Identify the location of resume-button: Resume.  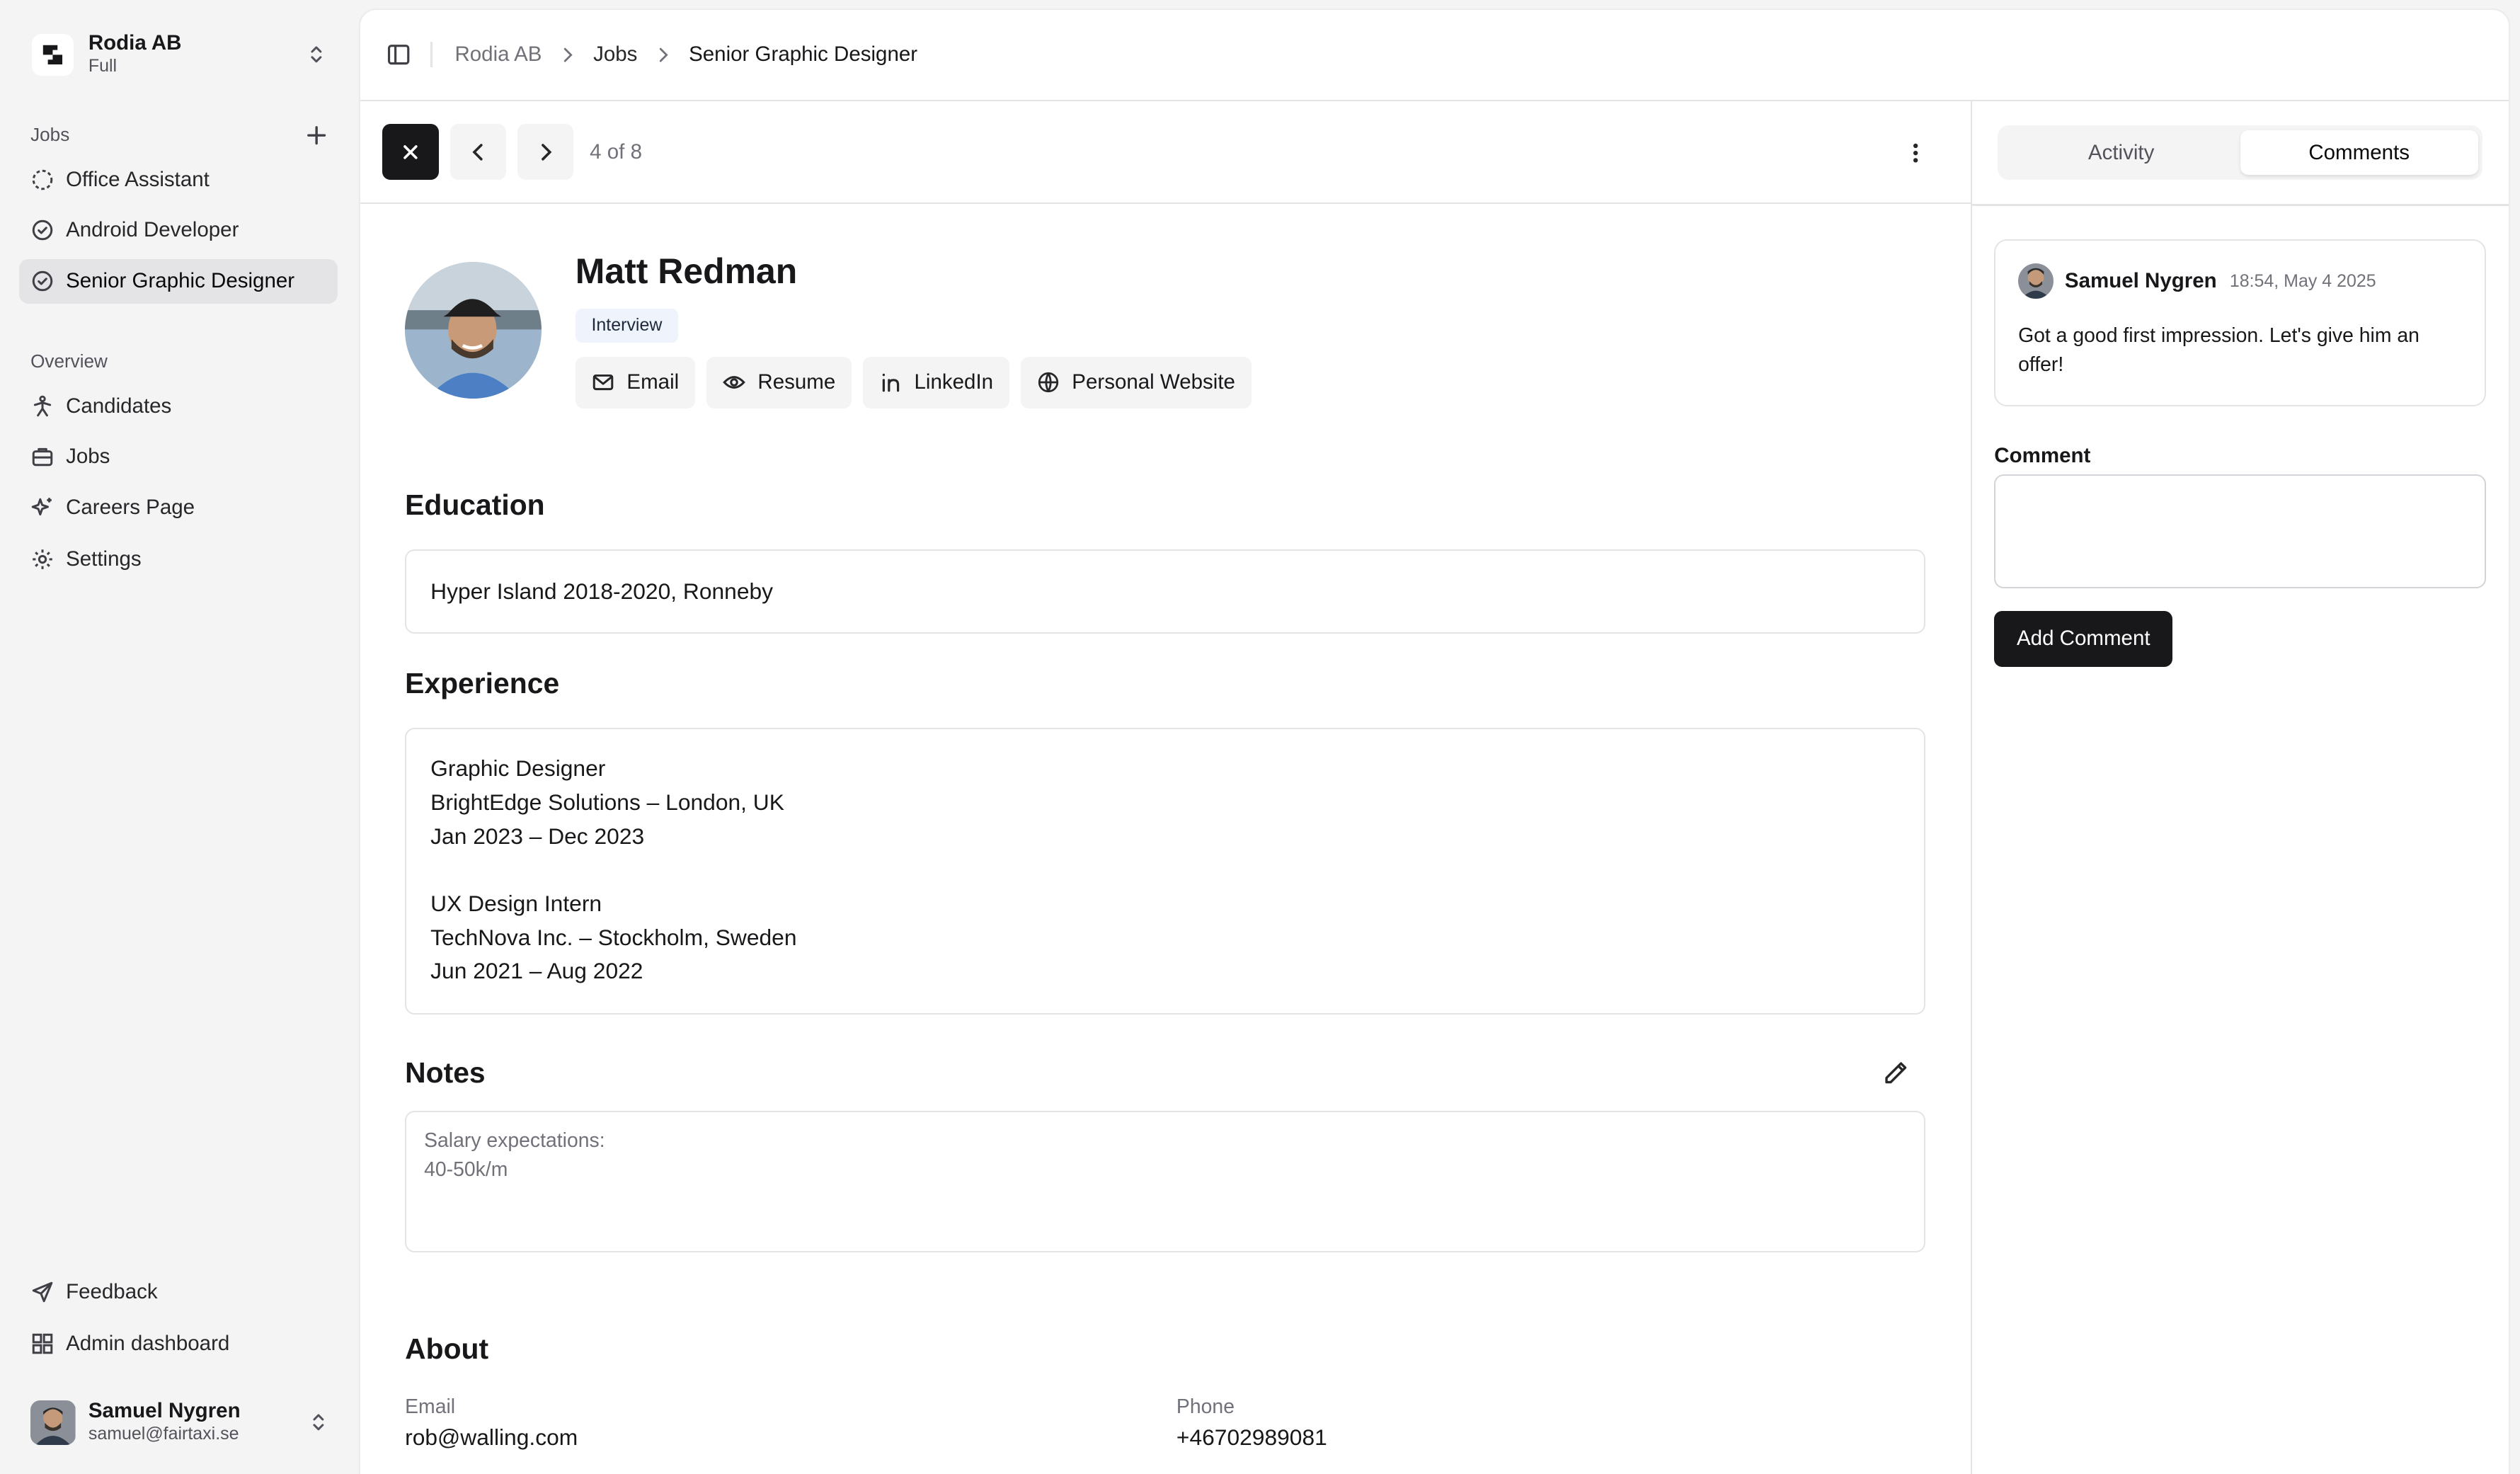
(779, 383).